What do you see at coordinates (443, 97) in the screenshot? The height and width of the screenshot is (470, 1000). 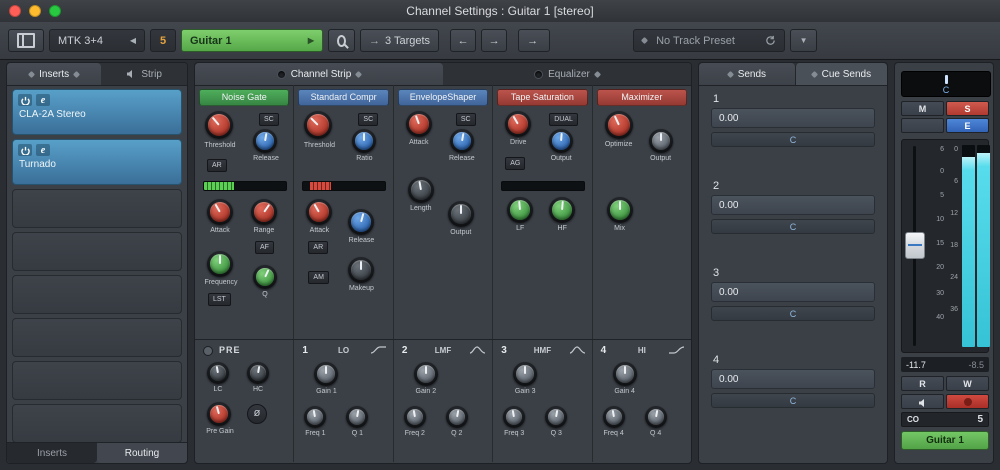 I see `envelope-shaper-header: EnvelopeShaper` at bounding box center [443, 97].